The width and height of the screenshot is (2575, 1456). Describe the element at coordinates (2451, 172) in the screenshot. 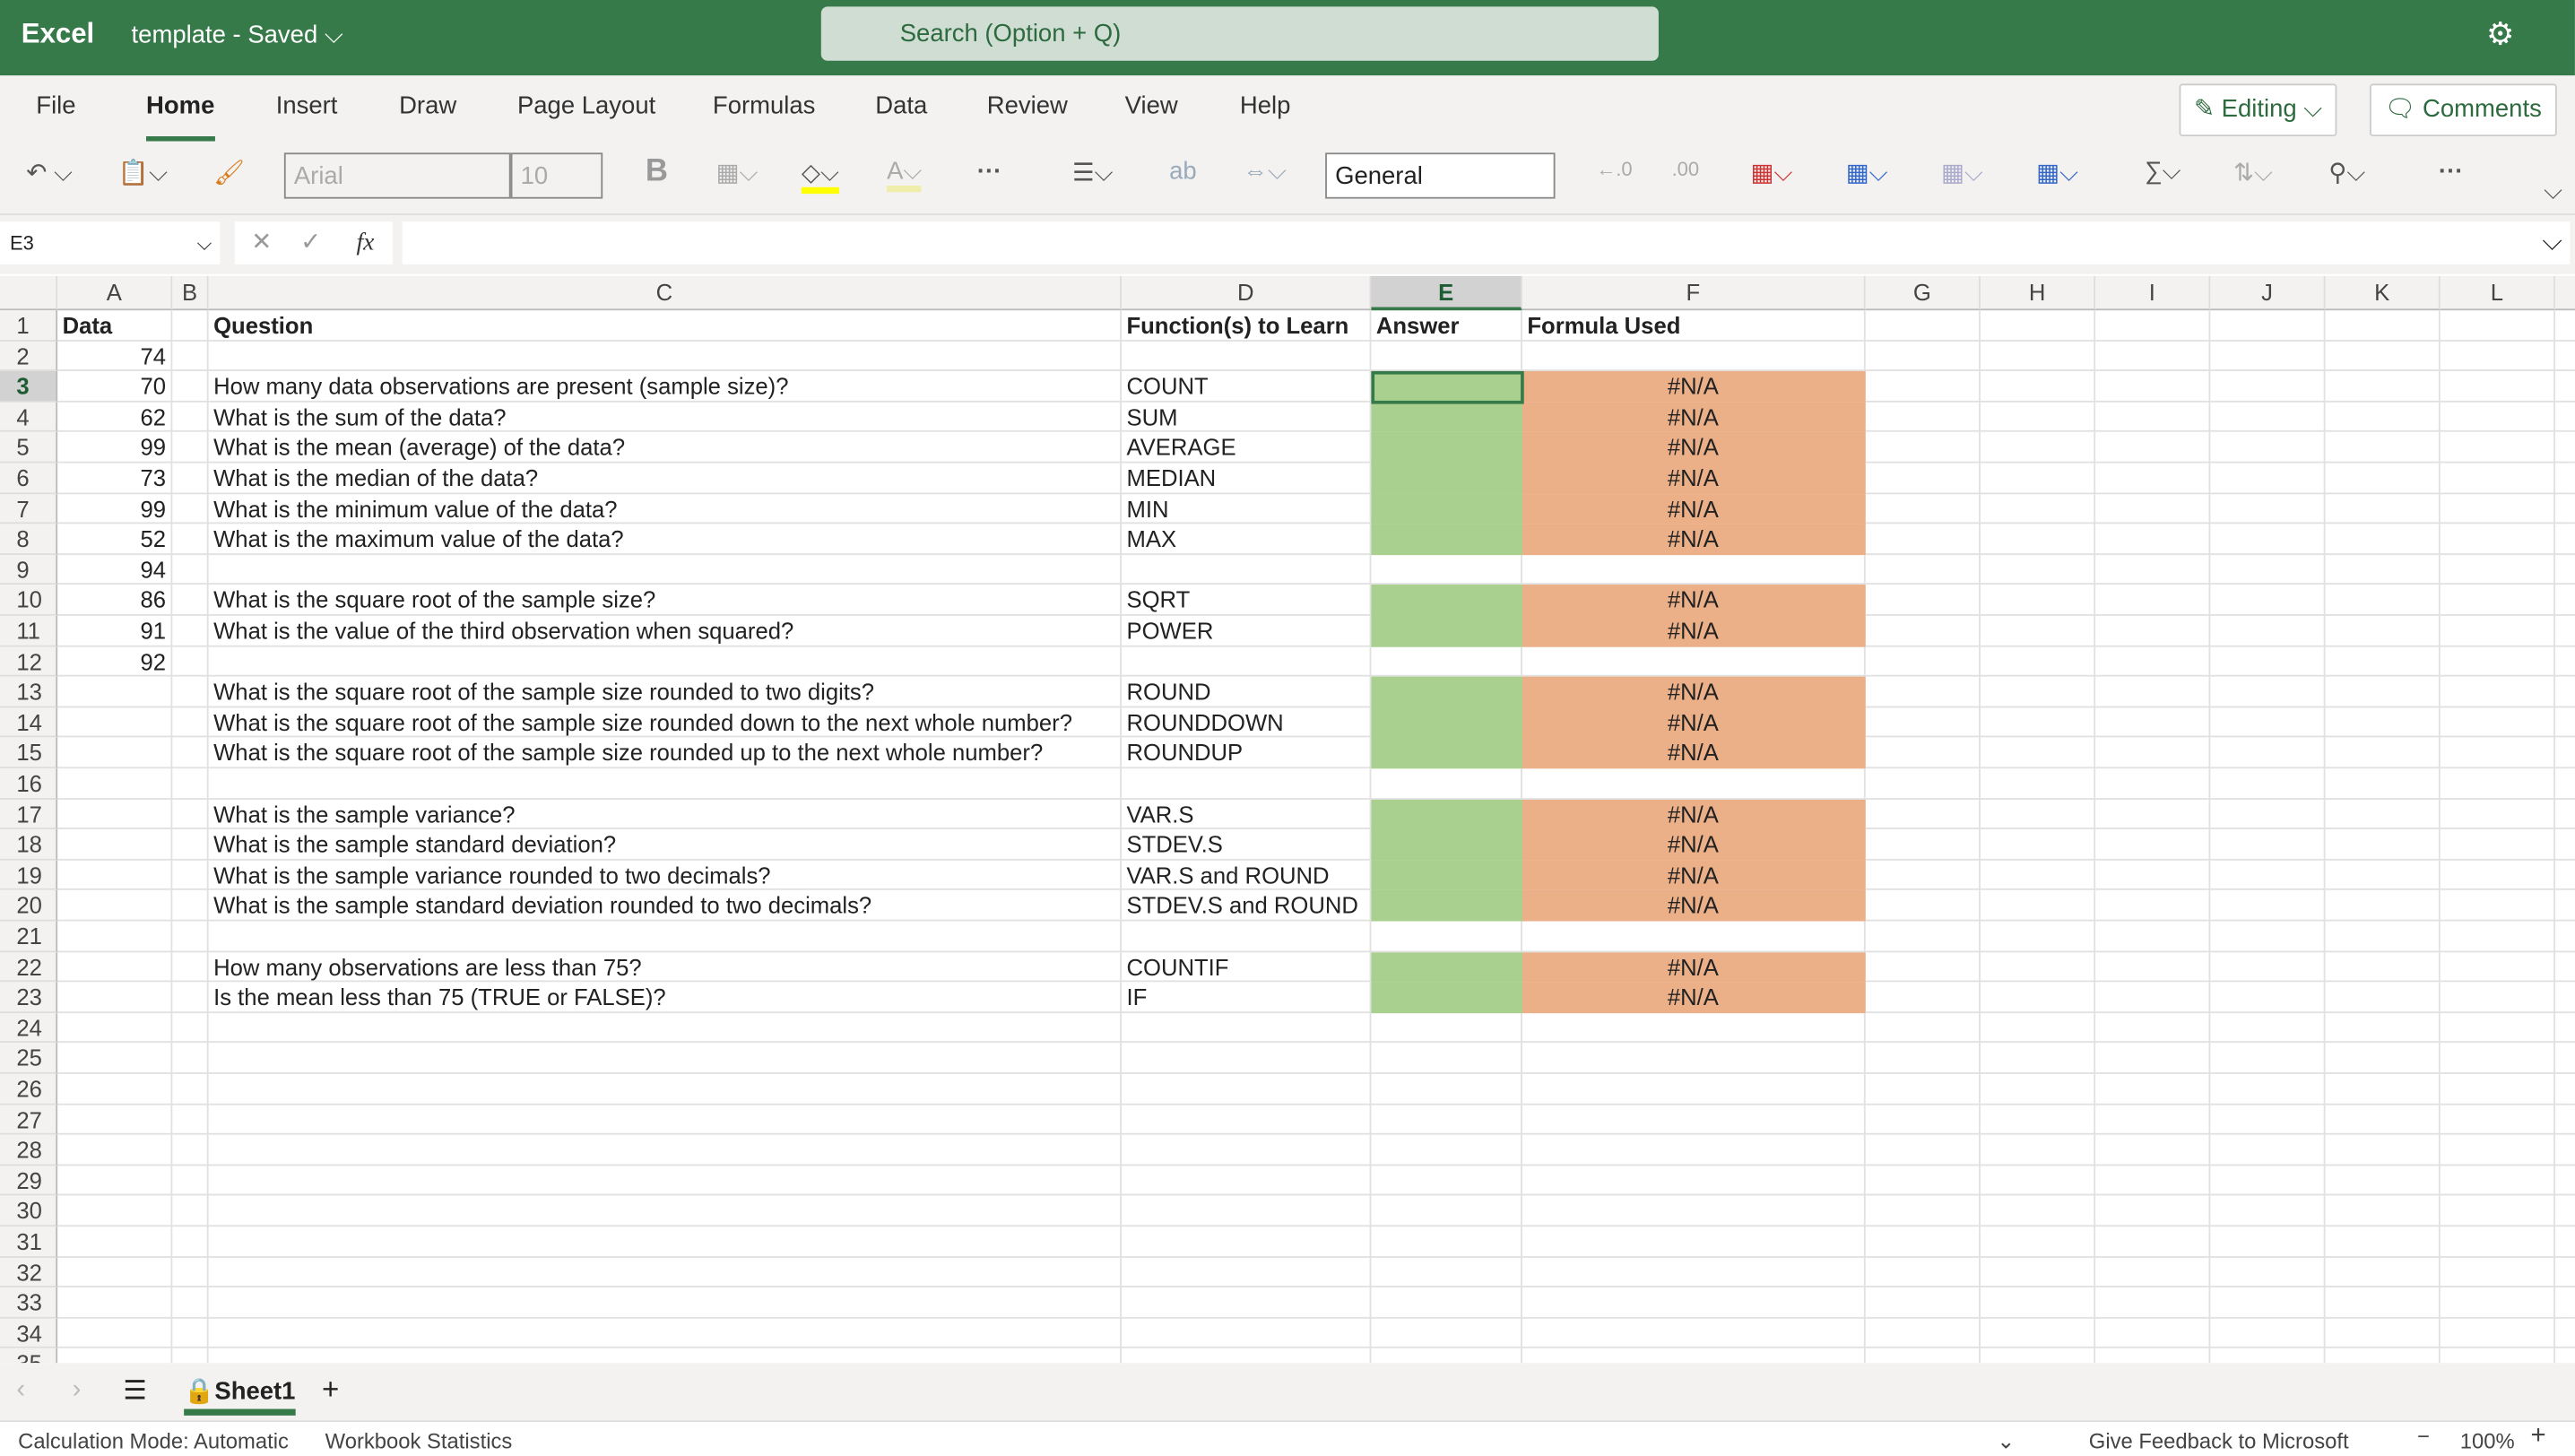

I see `more-options-icon: ···` at that location.